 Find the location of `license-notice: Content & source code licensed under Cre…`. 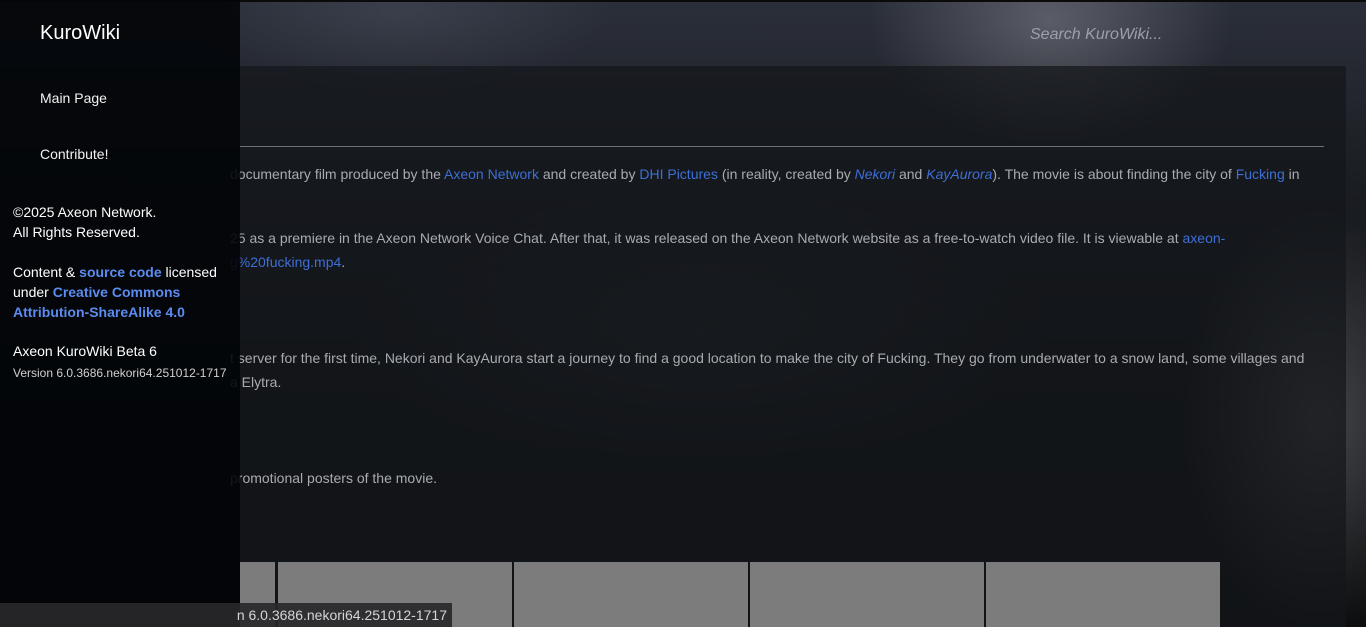

license-notice: Content & source code licensed under Cre… is located at coordinates (115, 292).